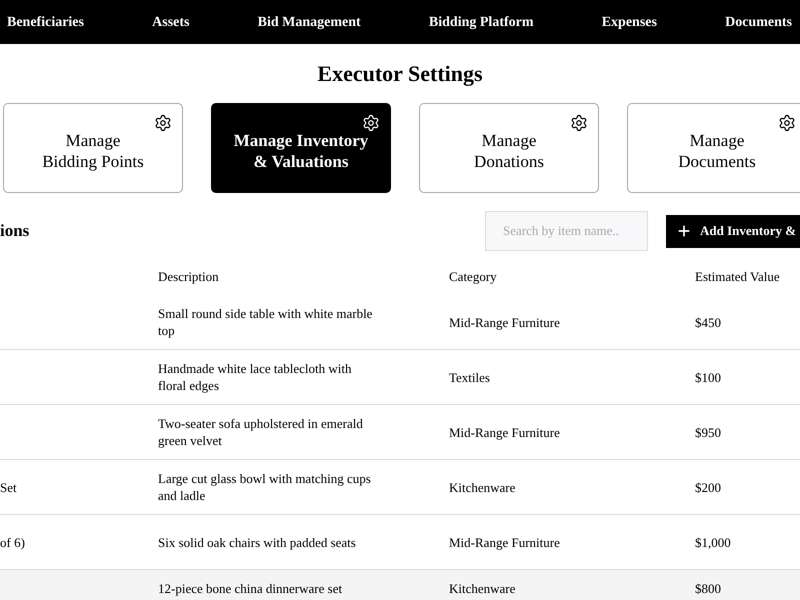  Describe the element at coordinates (265, 322) in the screenshot. I see `table-cell: Small round side table with white marble top` at that location.